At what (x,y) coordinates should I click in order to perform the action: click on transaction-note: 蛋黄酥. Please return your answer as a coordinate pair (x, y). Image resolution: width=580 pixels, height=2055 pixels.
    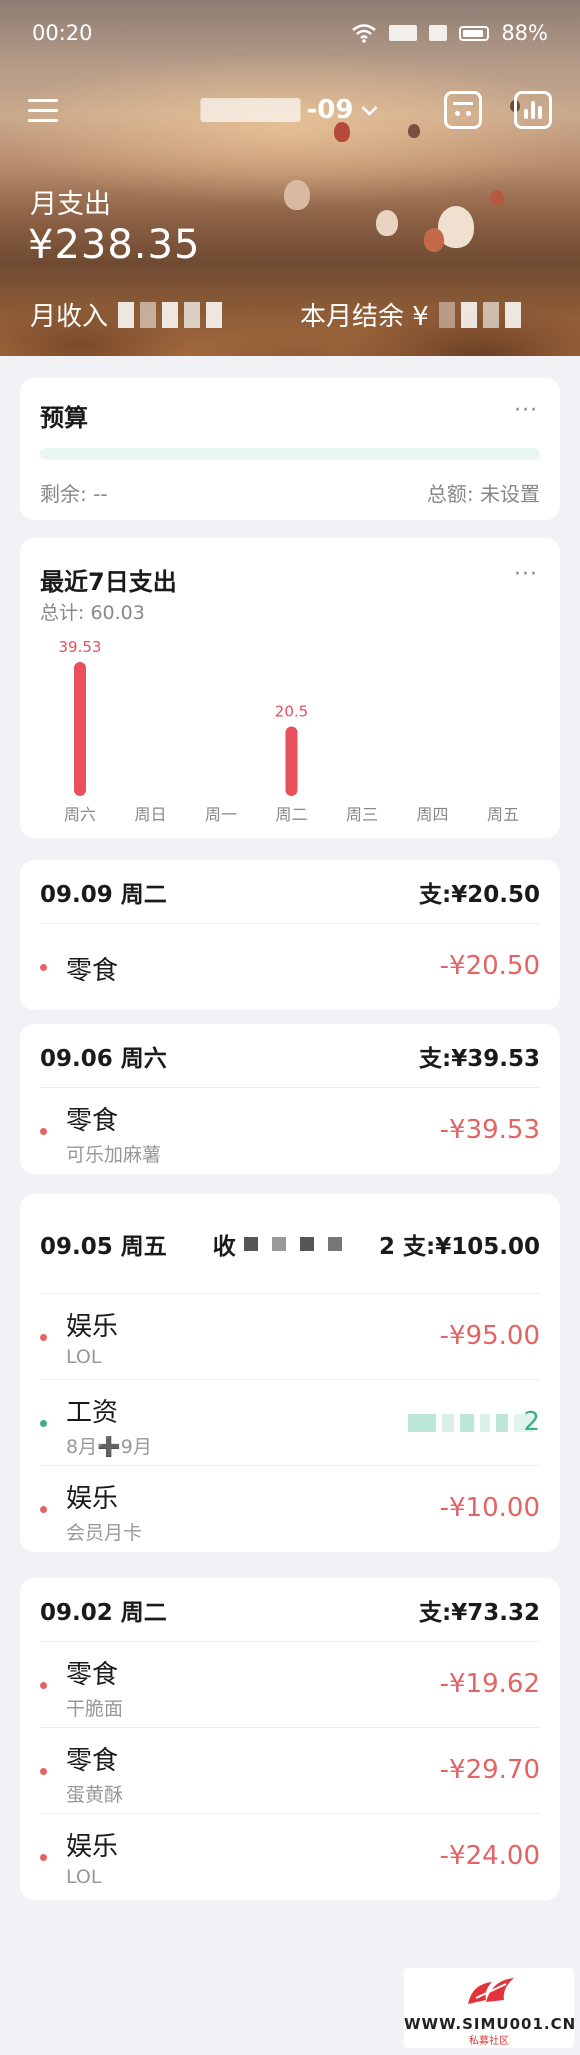
    Looking at the image, I should click on (95, 1795).